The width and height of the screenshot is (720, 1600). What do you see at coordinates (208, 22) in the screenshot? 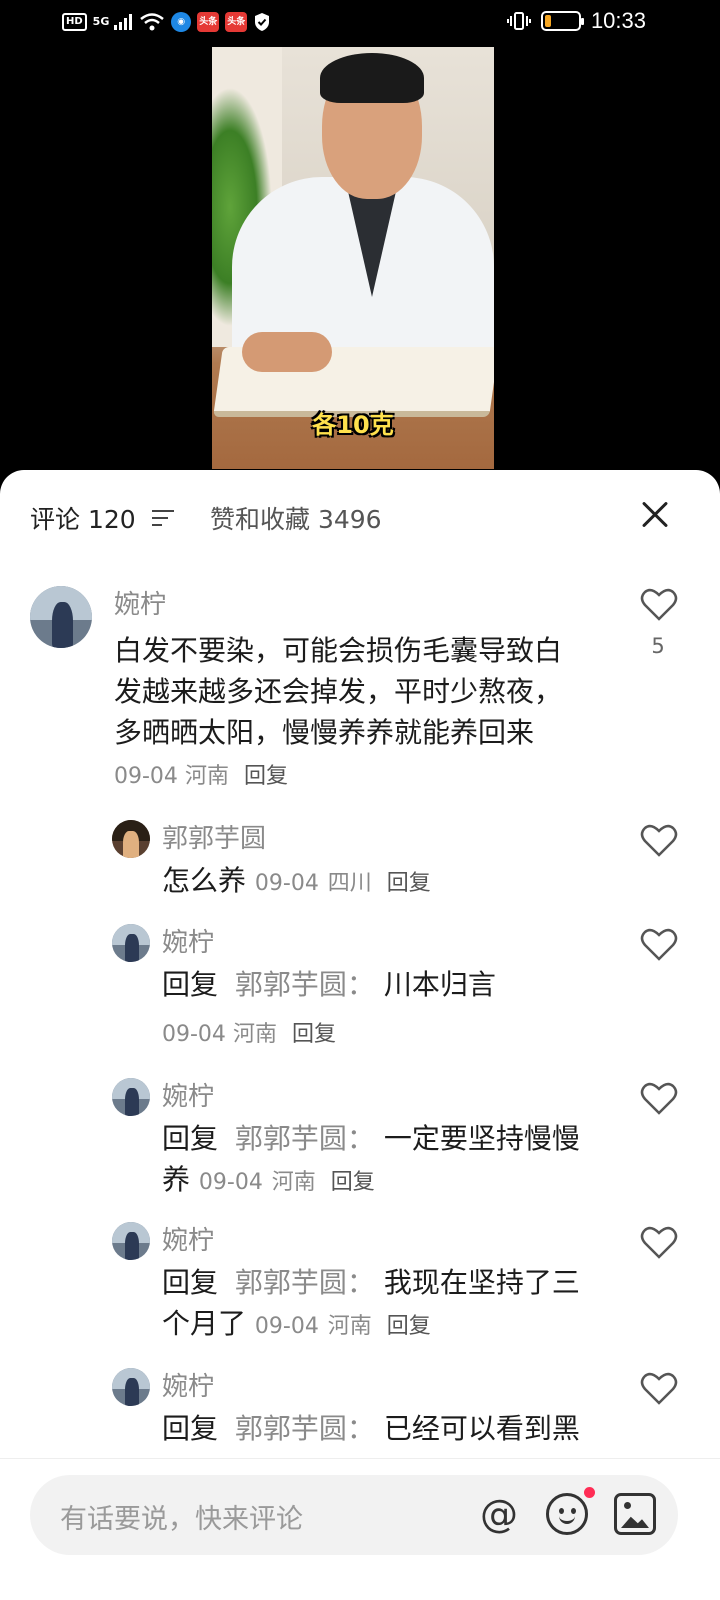
I see `toutiao-notification-icon: 头条` at bounding box center [208, 22].